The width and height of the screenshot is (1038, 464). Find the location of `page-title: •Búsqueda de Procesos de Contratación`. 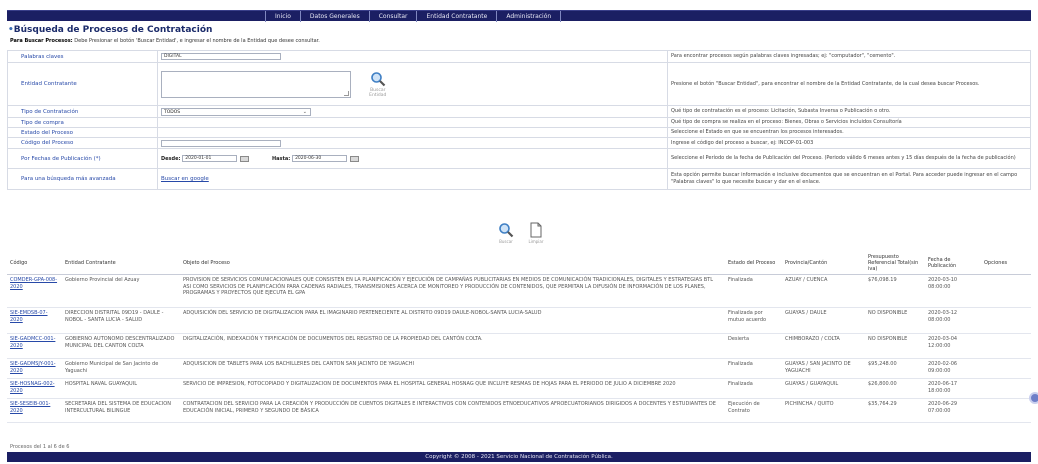

page-title: •Búsqueda de Procesos de Contratación is located at coordinates (110, 30).